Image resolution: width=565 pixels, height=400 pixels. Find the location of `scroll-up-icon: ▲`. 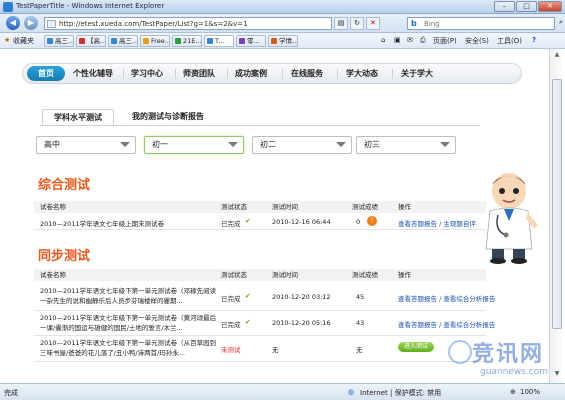

scroll-up-icon: ▲ is located at coordinates (557, 56).